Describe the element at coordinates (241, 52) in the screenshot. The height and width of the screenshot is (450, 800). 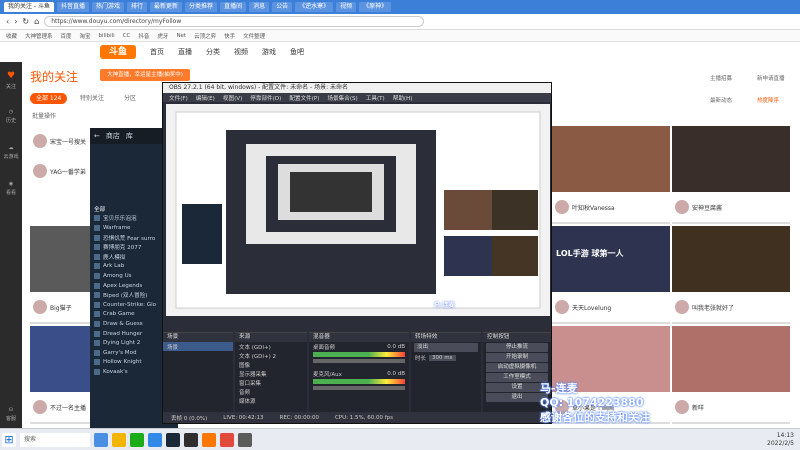
I see `nav-video: 视频` at that location.